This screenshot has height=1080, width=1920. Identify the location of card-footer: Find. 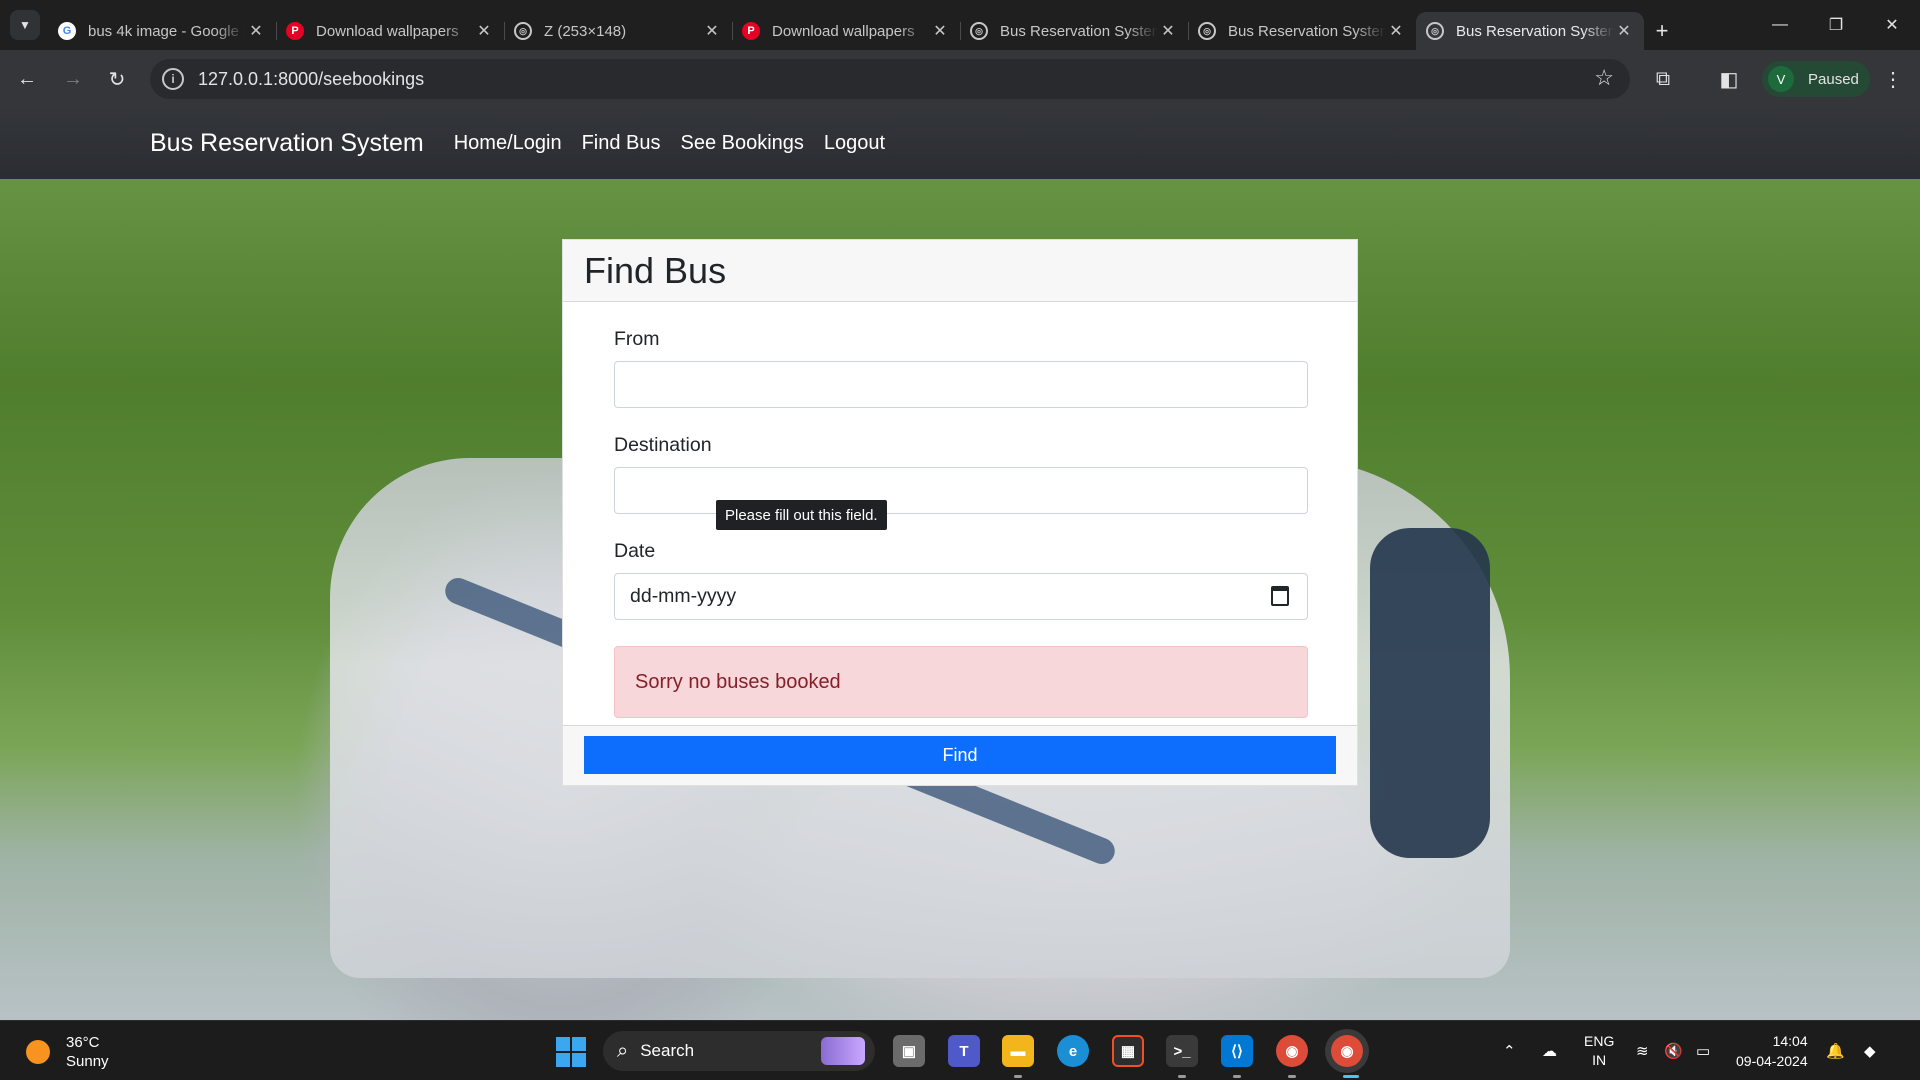
(960, 755).